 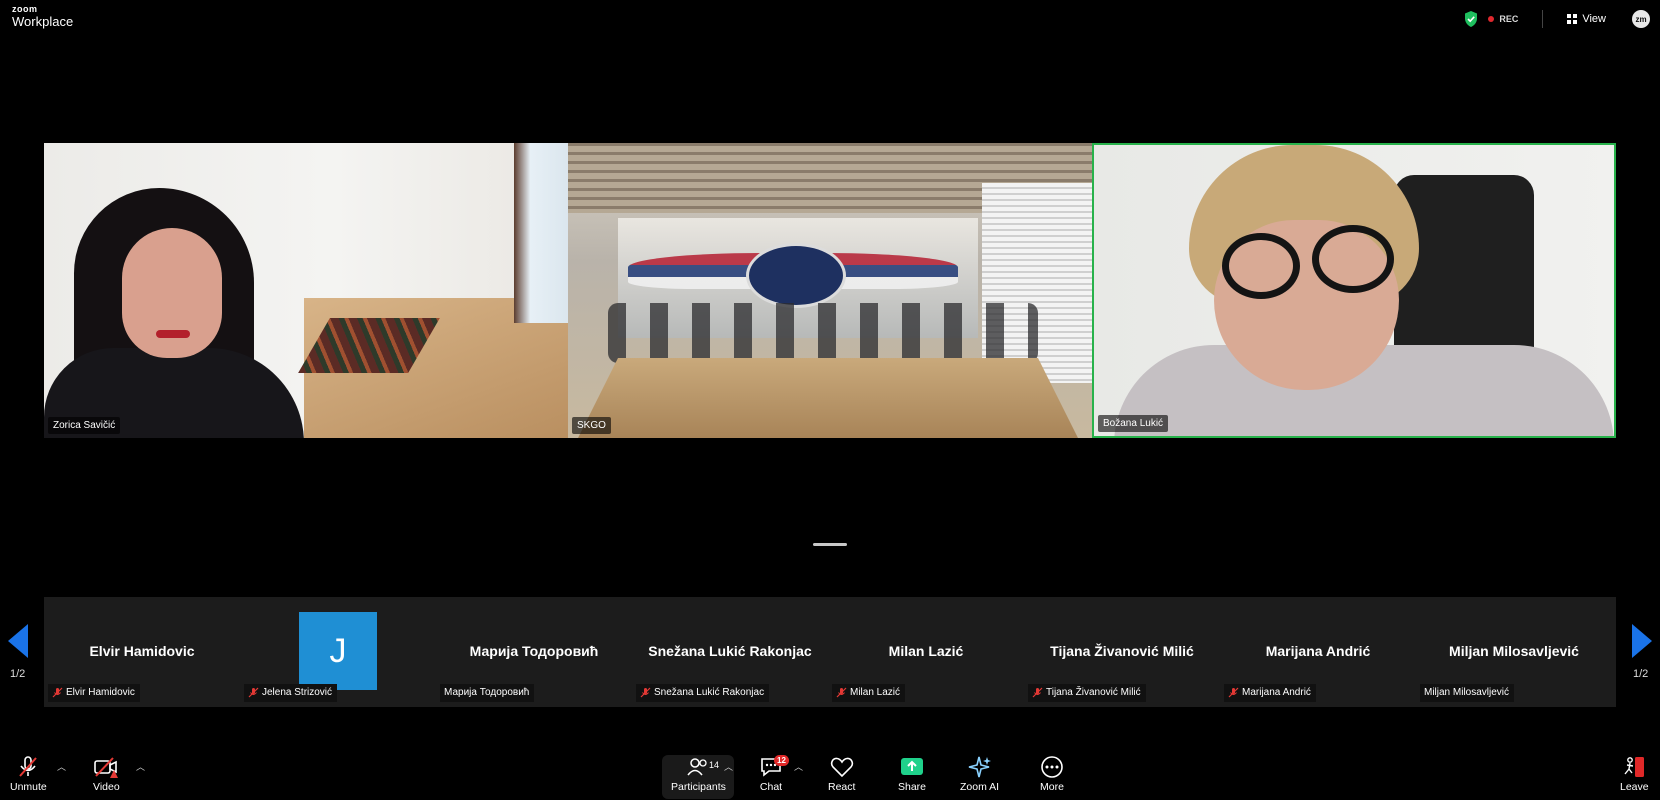 What do you see at coordinates (979, 767) in the screenshot?
I see `sparkle-icon` at bounding box center [979, 767].